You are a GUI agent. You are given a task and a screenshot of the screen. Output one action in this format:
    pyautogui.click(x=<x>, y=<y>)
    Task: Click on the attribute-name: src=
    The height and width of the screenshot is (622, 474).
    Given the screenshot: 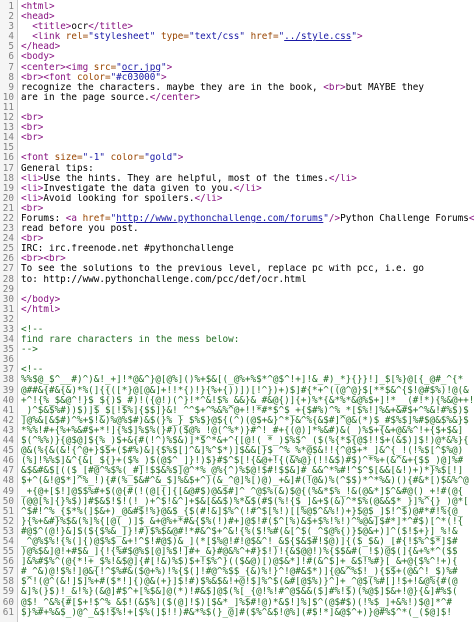 What is the action you would take?
    pyautogui.click(x=105, y=67)
    